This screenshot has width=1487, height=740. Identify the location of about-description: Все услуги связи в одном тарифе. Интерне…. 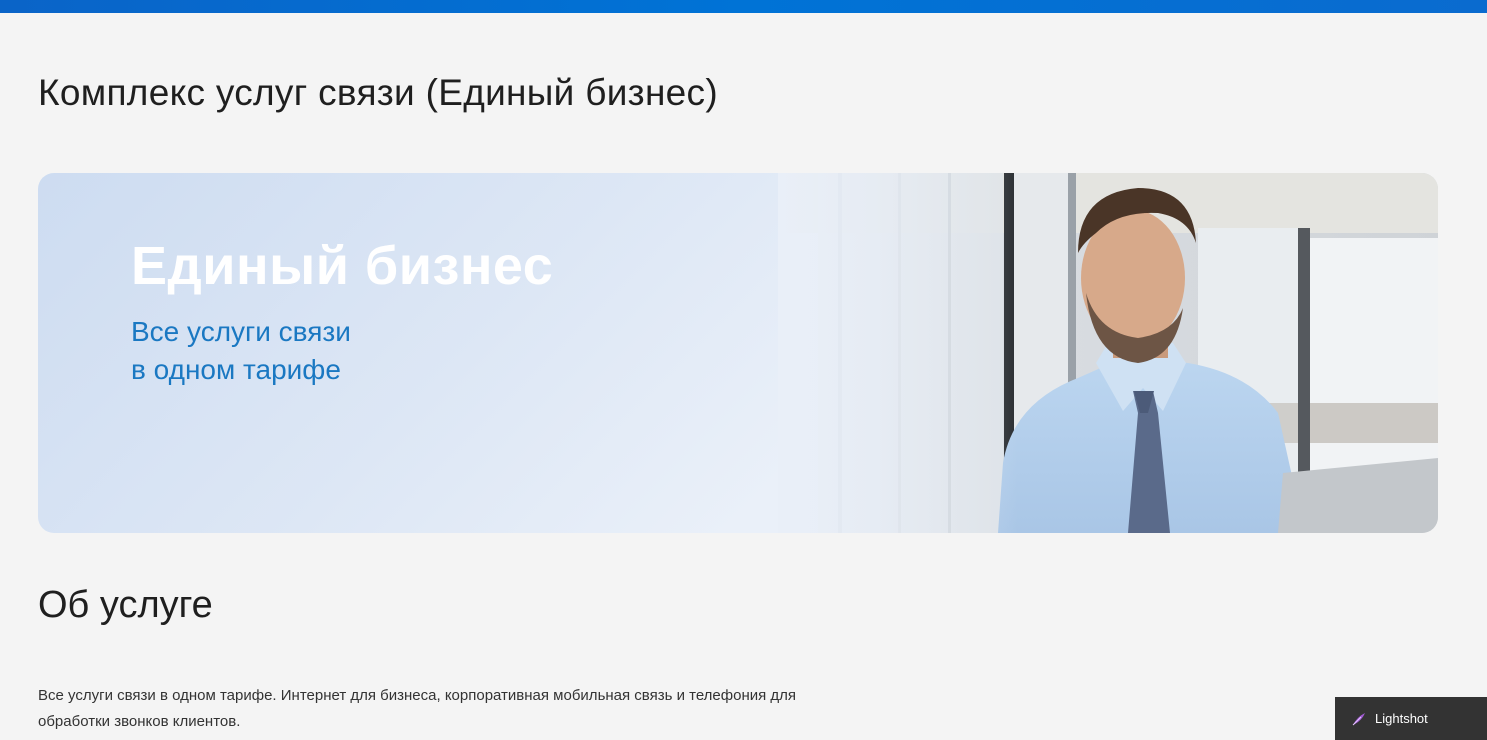
(417, 708).